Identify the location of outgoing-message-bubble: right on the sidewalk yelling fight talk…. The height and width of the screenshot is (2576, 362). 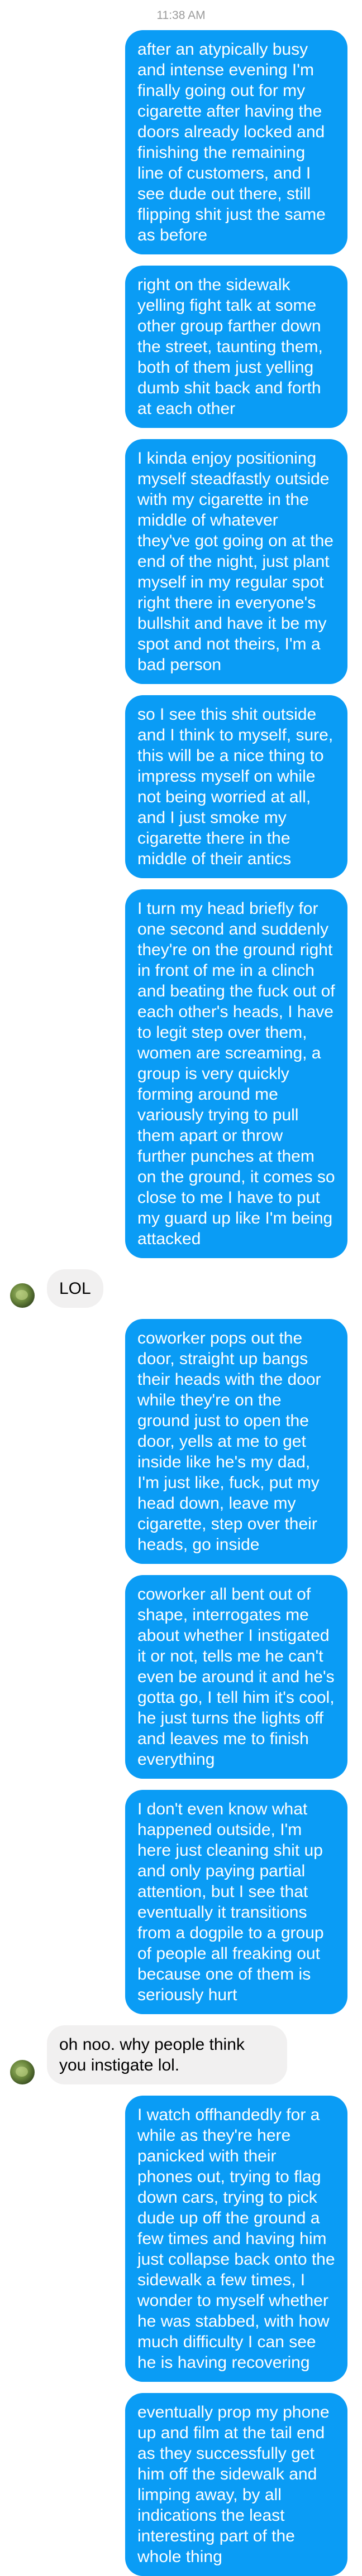
(236, 347).